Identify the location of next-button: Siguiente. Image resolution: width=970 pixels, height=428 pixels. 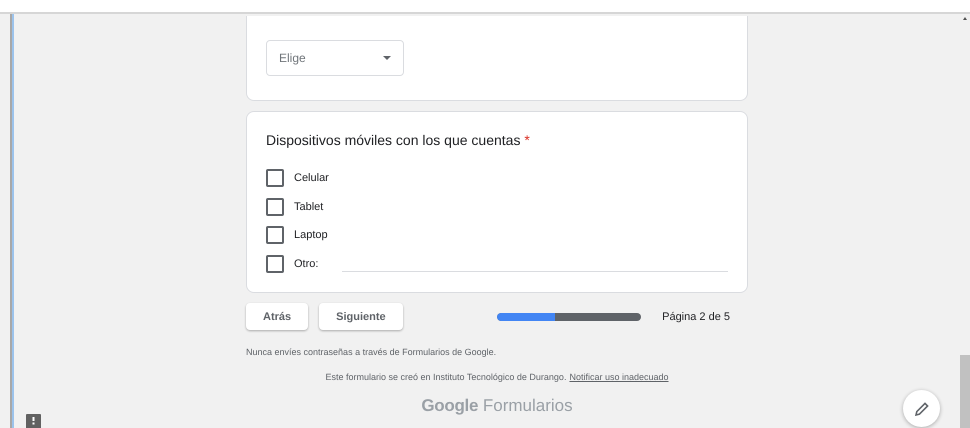
(361, 316).